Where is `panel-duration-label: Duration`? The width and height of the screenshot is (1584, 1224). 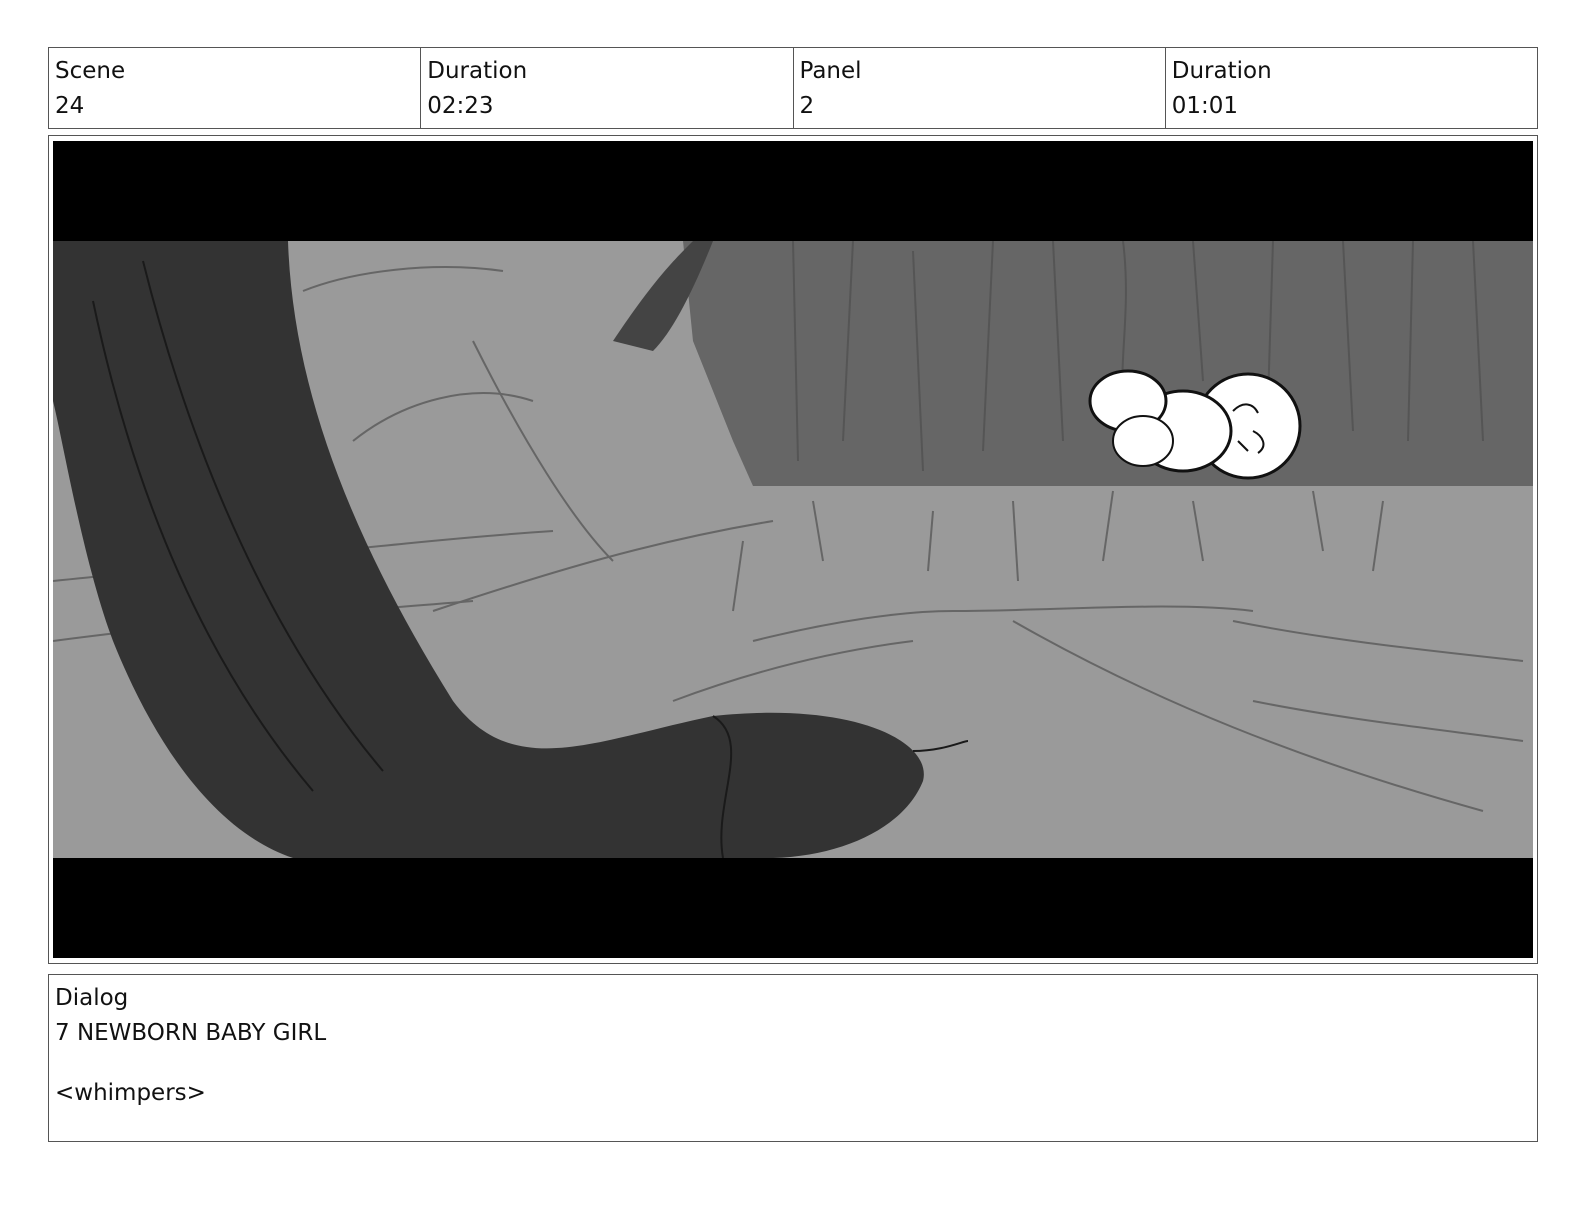 panel-duration-label: Duration is located at coordinates (1221, 71).